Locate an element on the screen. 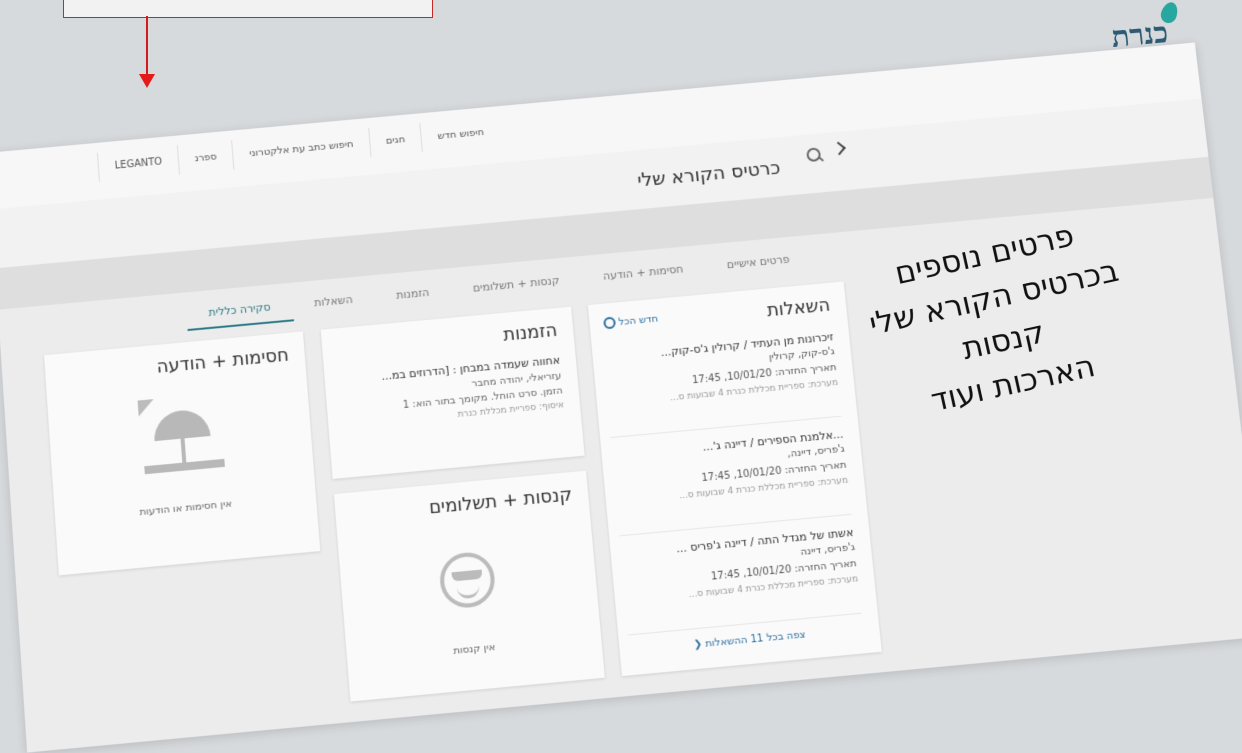 Image resolution: width=1242 pixels, height=753 pixels. tab-requests: הזמנות is located at coordinates (412, 295).